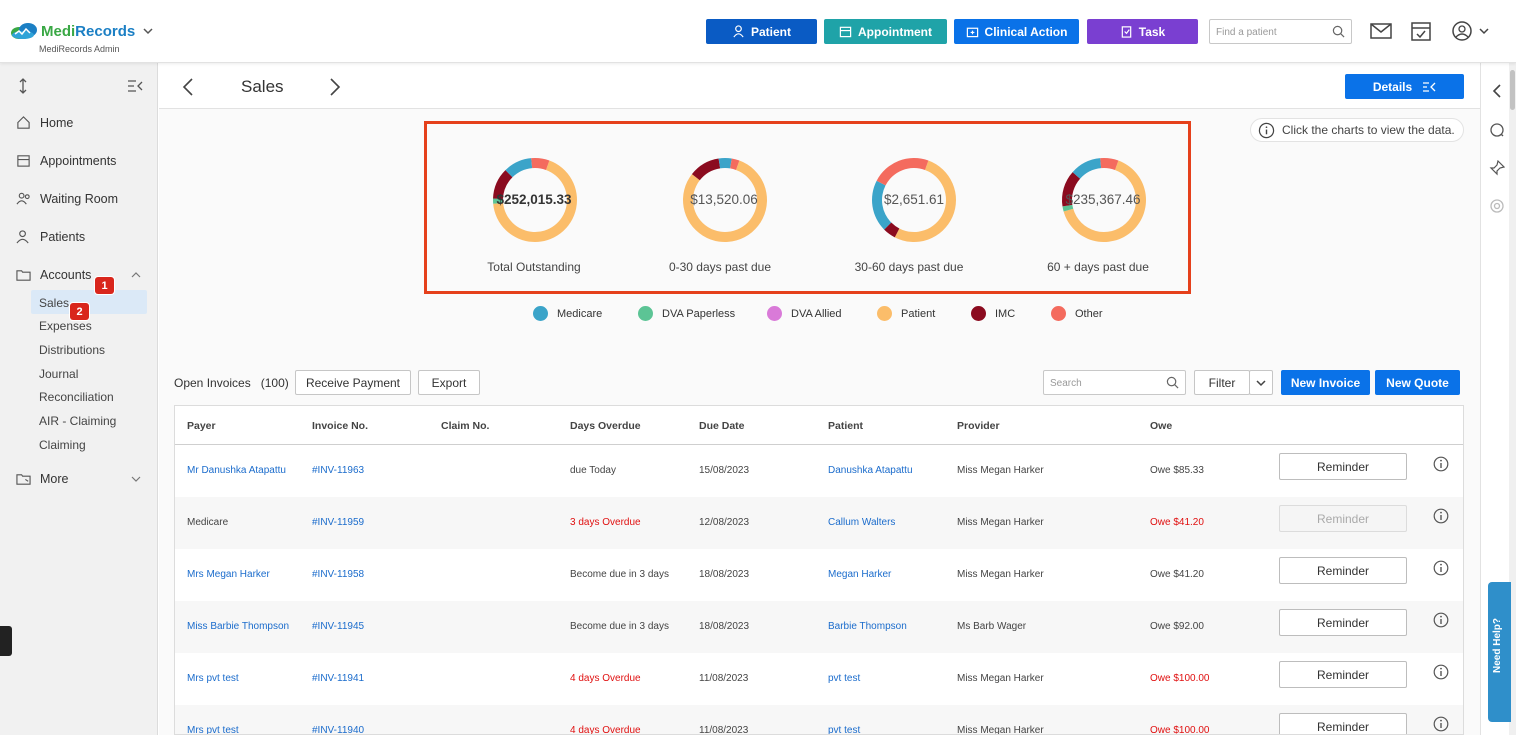 This screenshot has height=735, width=1516. Describe the element at coordinates (53, 274) in the screenshot. I see `sidebar-item-accounts: Accounts` at that location.